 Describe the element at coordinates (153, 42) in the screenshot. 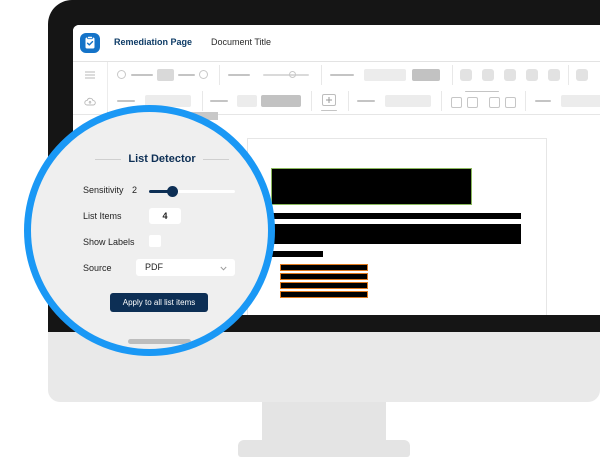

I see `app-name: Remediation Page` at that location.